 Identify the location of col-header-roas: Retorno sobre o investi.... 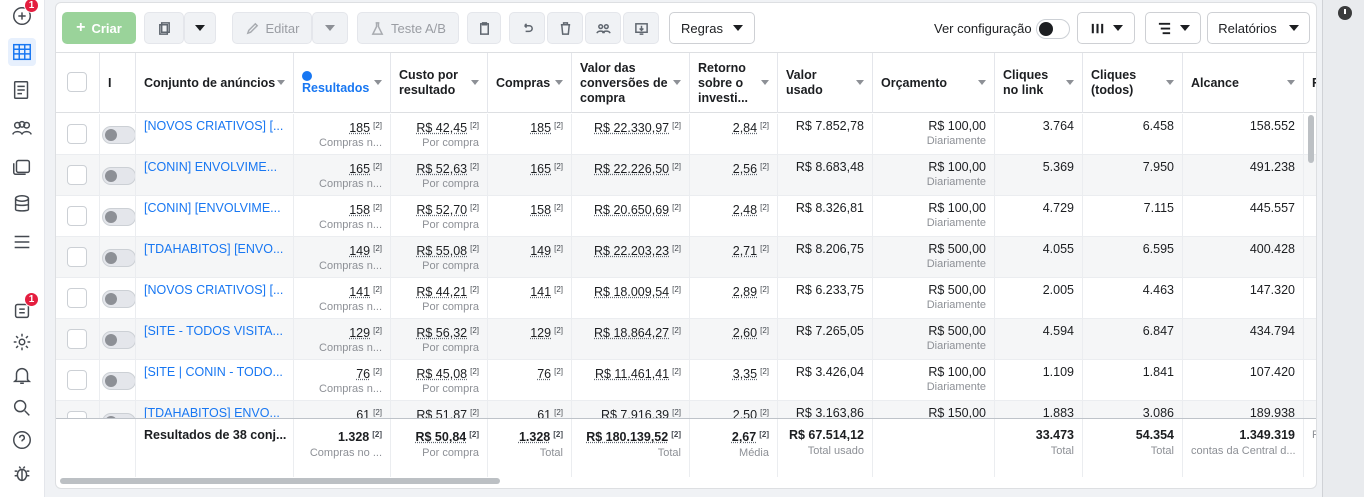
(734, 83).